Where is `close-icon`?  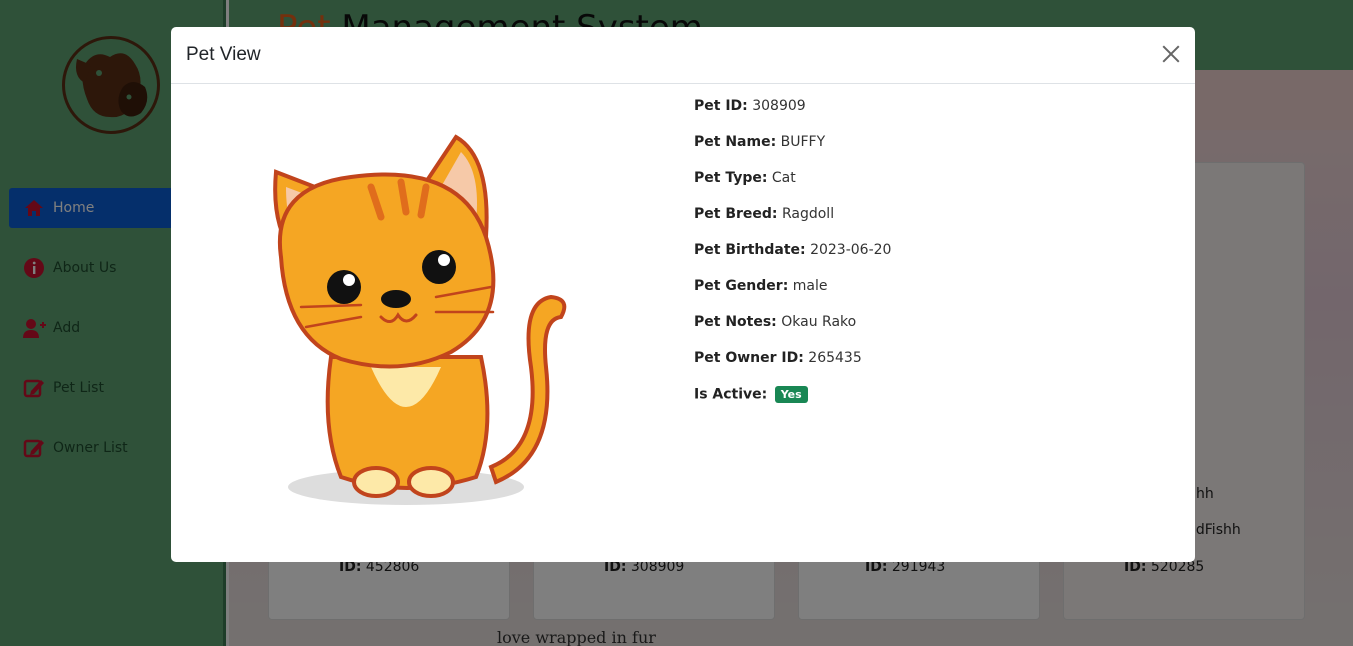
close-icon is located at coordinates (1171, 54).